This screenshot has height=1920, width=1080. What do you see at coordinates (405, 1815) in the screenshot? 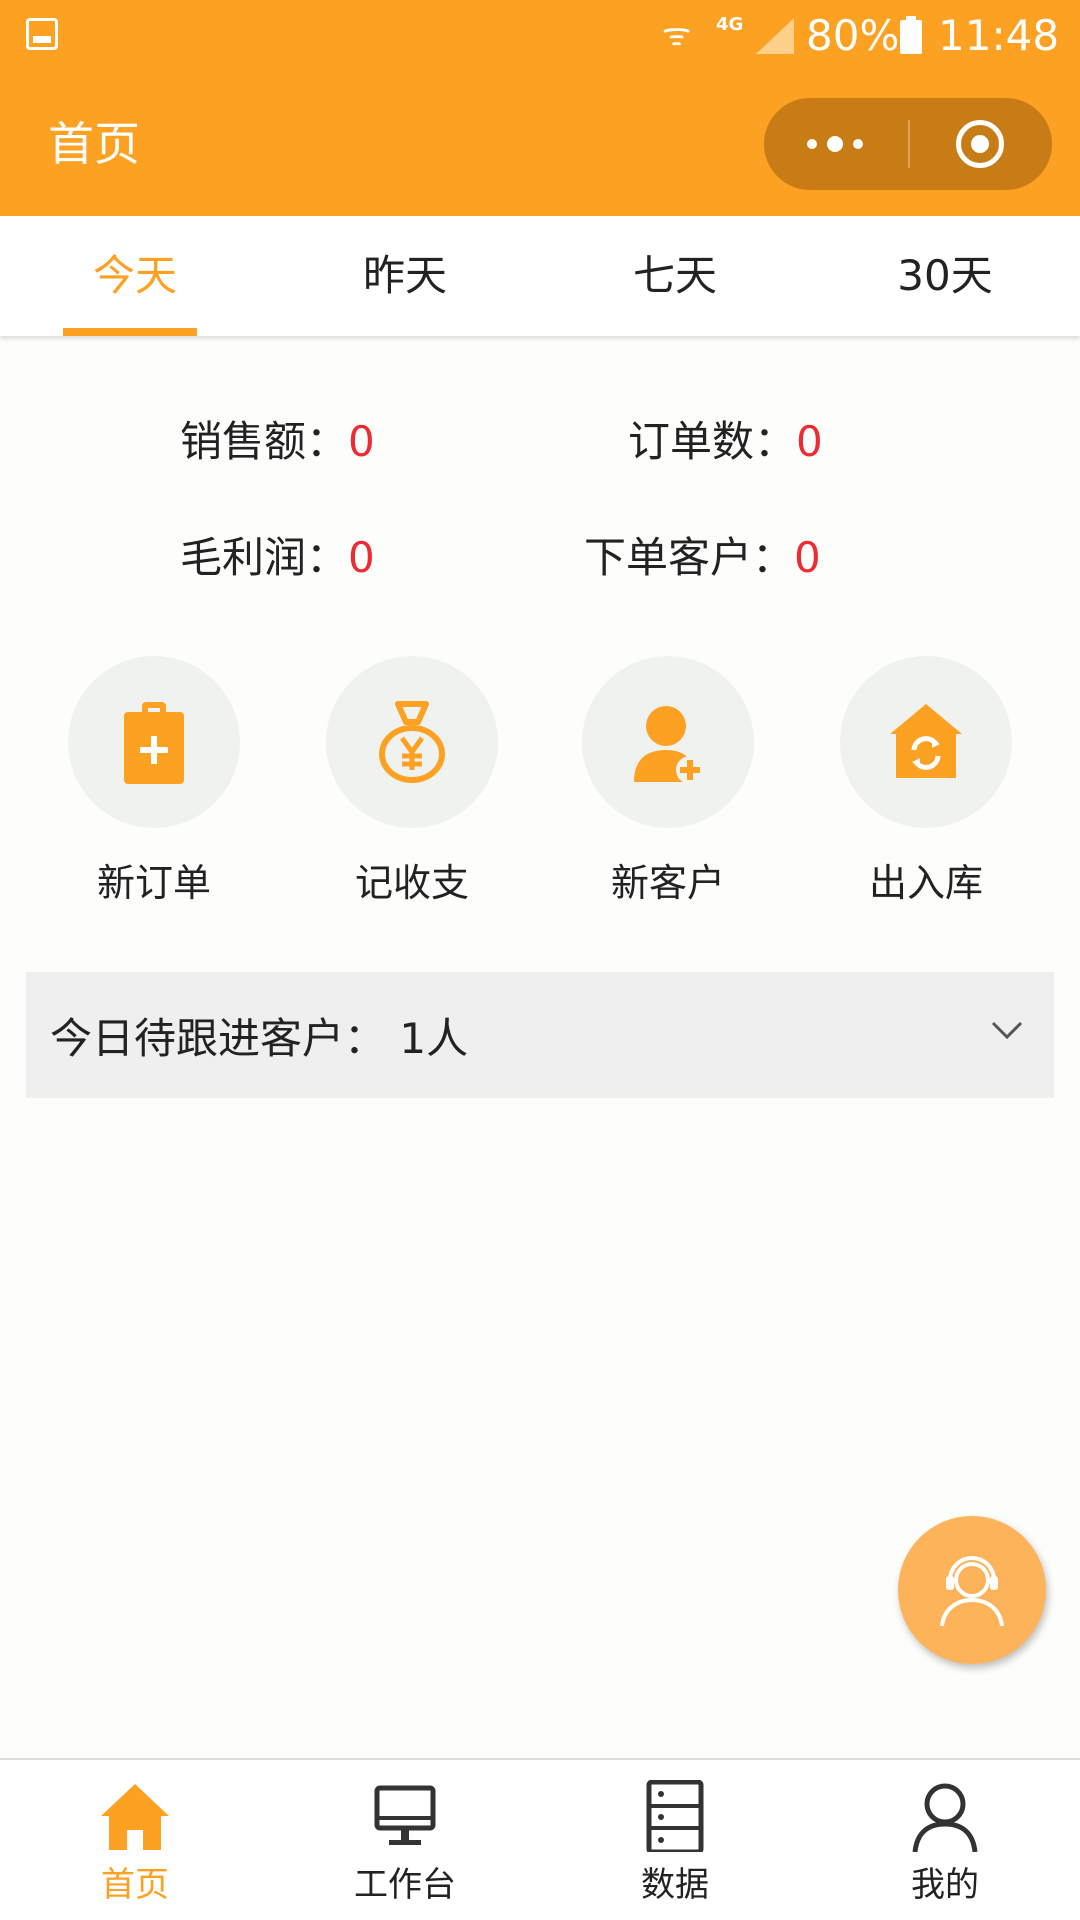
I see `desktop-icon` at bounding box center [405, 1815].